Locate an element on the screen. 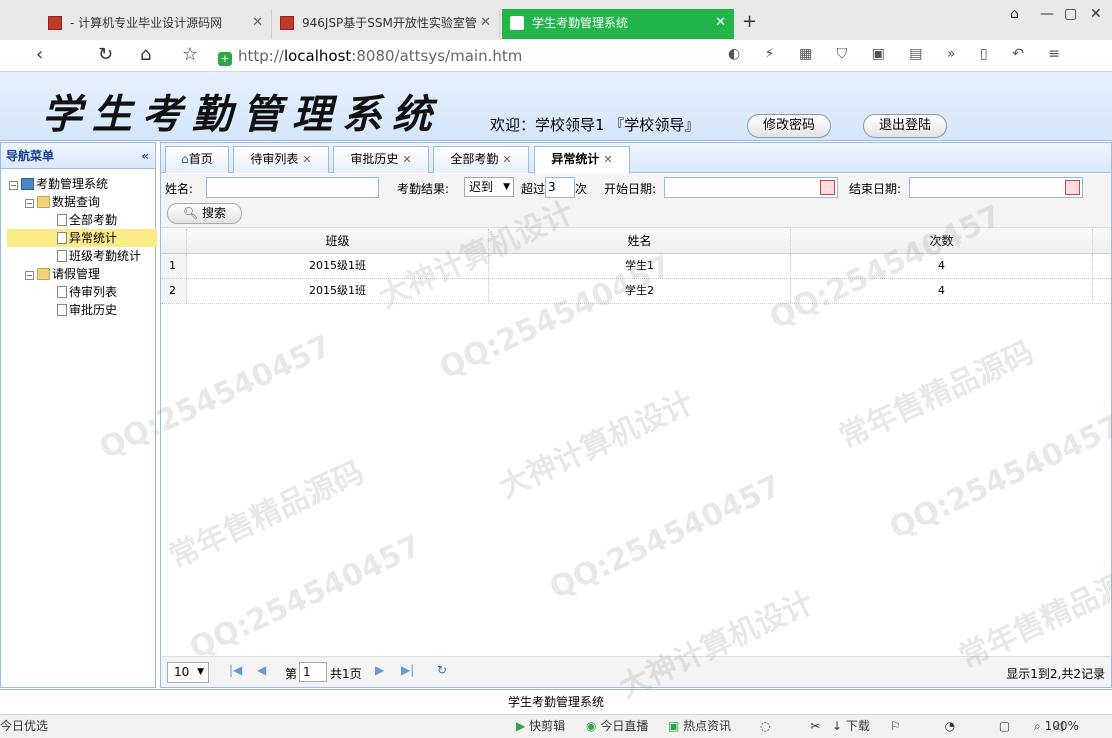 This screenshot has width=1112, height=738. close-window-icon: ✕ is located at coordinates (1096, 14).